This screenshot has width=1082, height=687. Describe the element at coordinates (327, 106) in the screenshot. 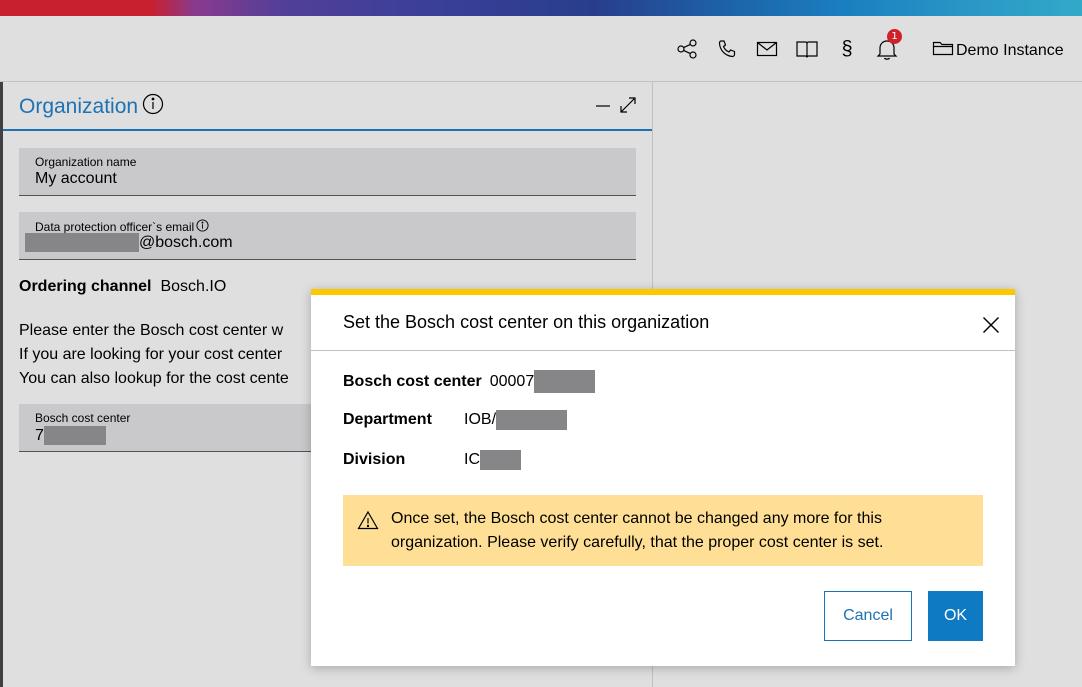

I see `panel-header: Organization` at that location.